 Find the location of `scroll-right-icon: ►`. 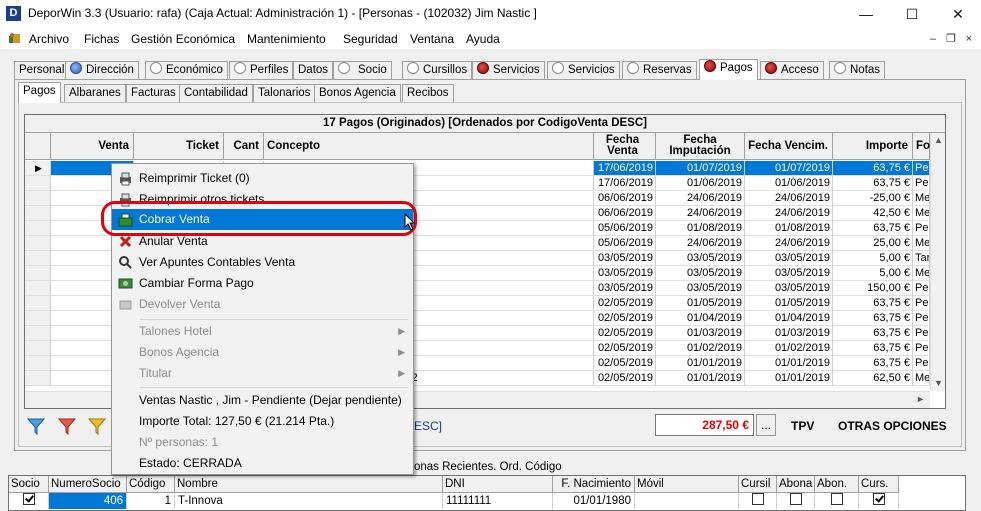

scroll-right-icon: ► is located at coordinates (920, 399).